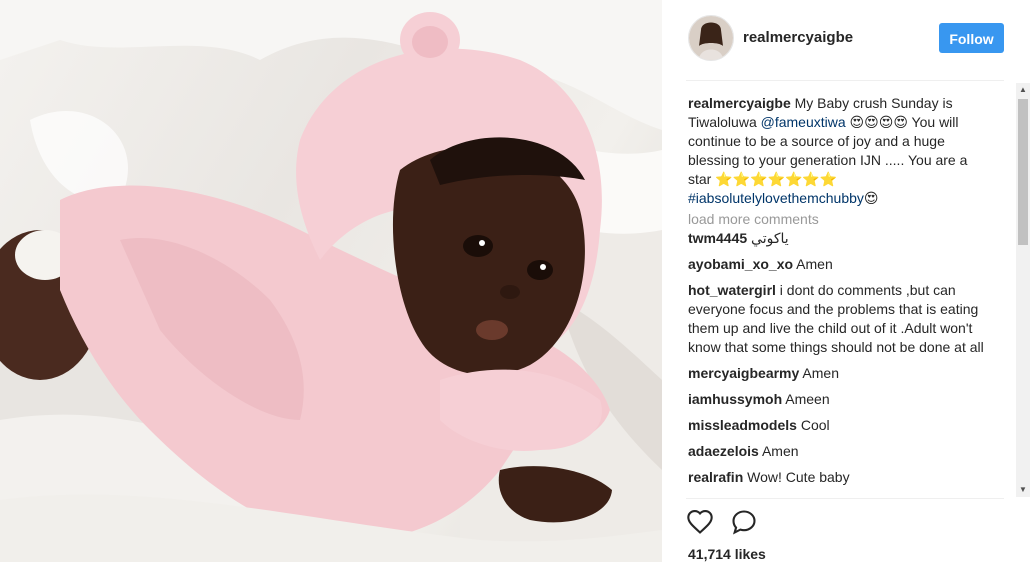 Image resolution: width=1033 pixels, height=562 pixels. What do you see at coordinates (837, 451) in the screenshot?
I see `comment-item: adaezelois Amen` at bounding box center [837, 451].